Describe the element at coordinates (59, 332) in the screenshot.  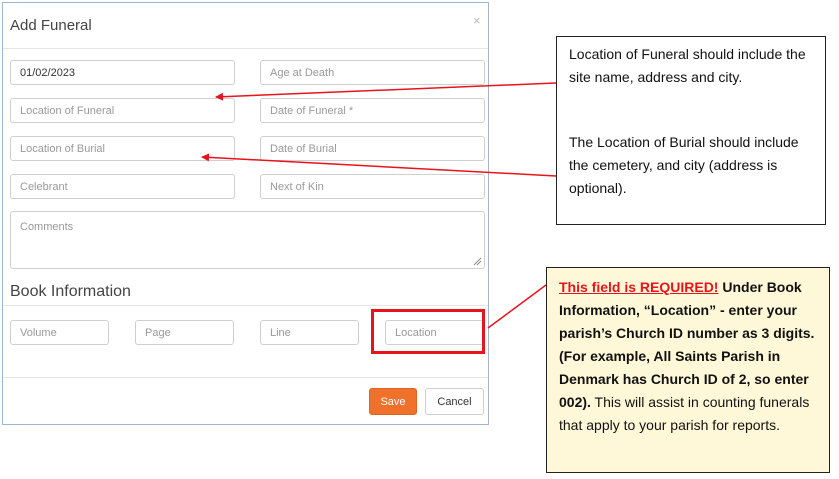
I see `volume-field` at that location.